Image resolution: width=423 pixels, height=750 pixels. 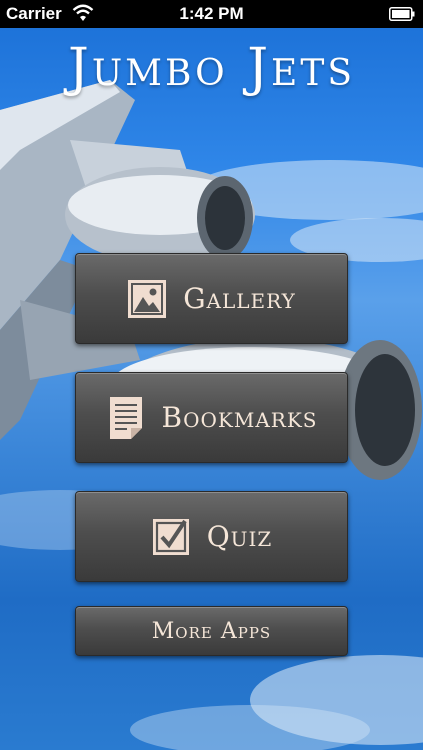 I want to click on checkbox-icon, so click(x=170, y=536).